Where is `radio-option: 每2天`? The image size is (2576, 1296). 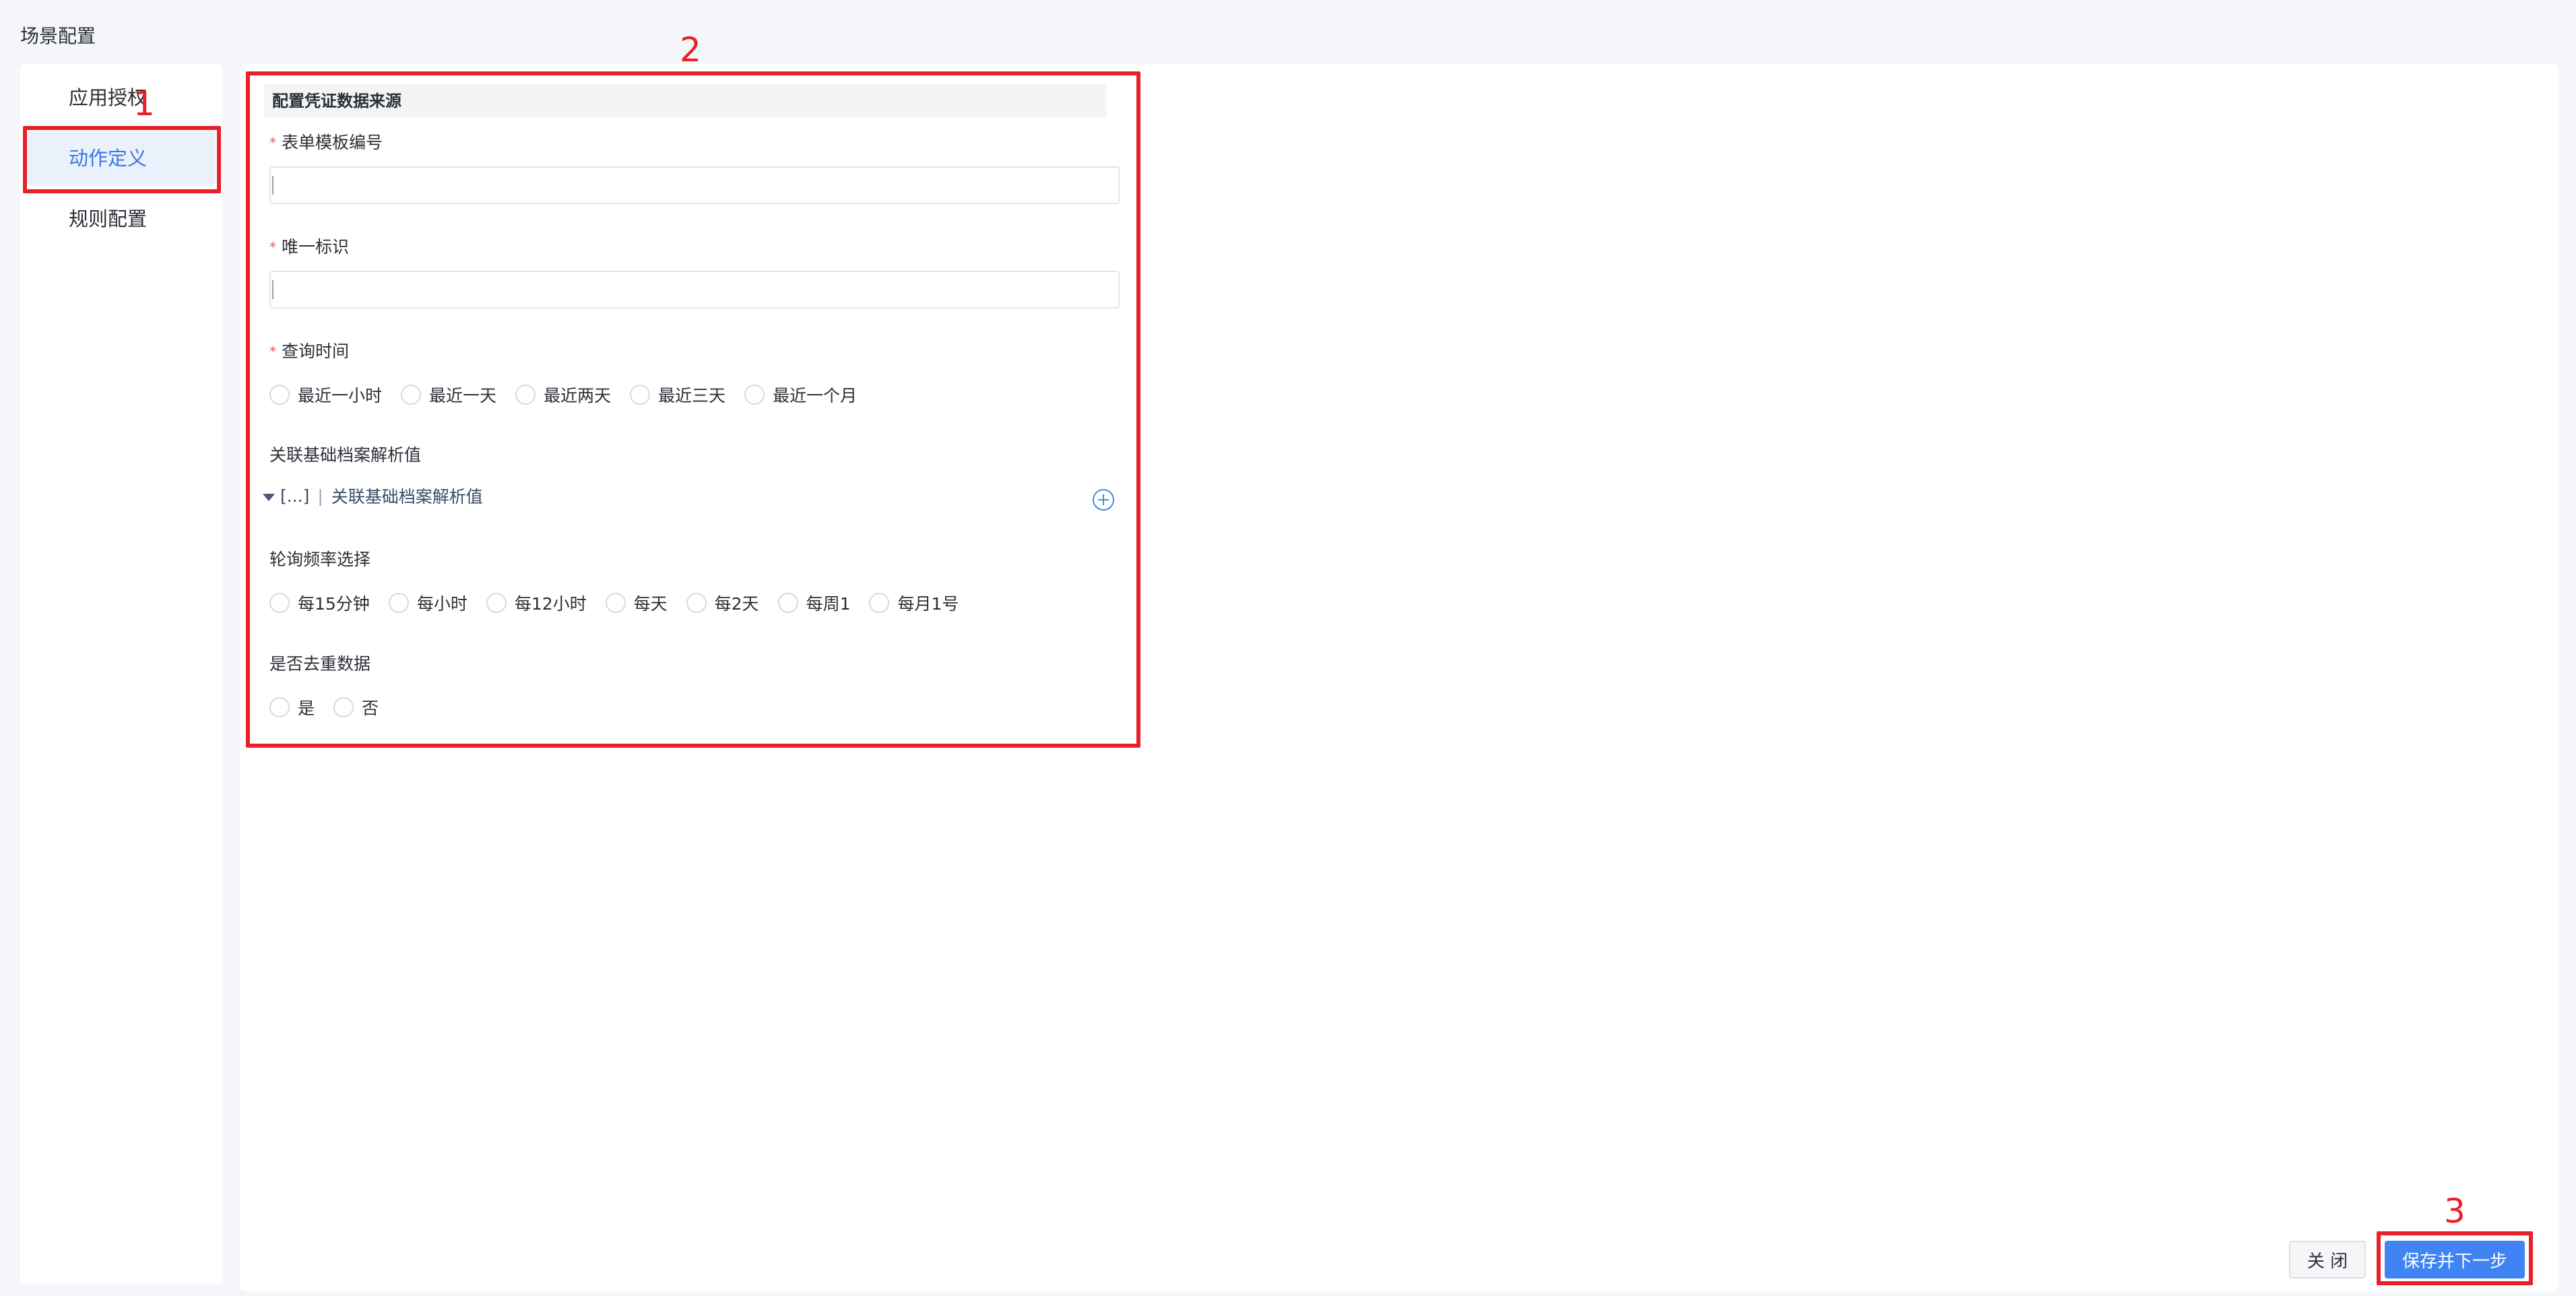 radio-option: 每2天 is located at coordinates (722, 603).